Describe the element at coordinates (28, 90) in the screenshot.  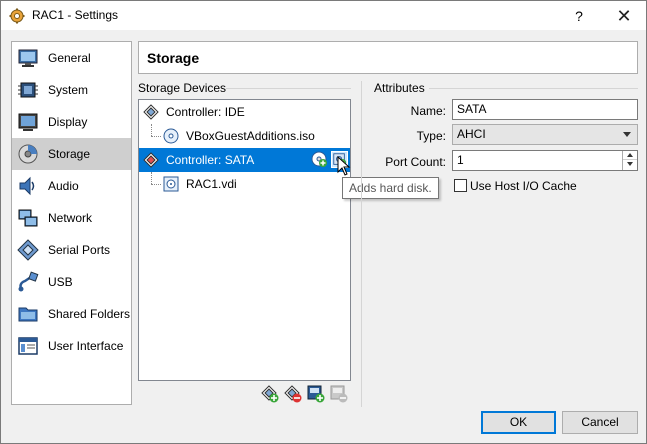
I see `chip-icon` at that location.